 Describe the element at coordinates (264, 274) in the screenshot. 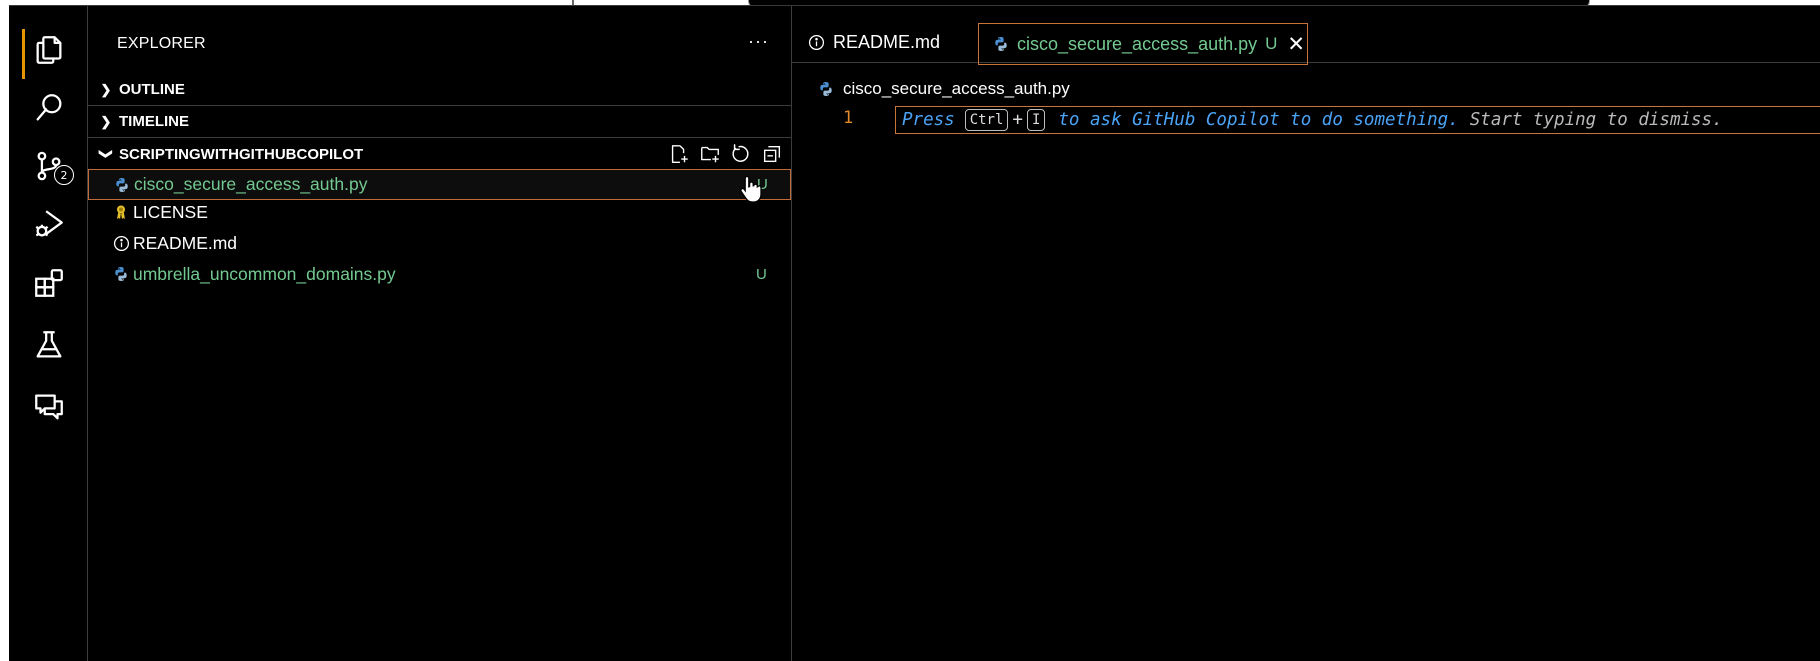

I see `file-name: umbrella_uncommon_domains.py` at that location.